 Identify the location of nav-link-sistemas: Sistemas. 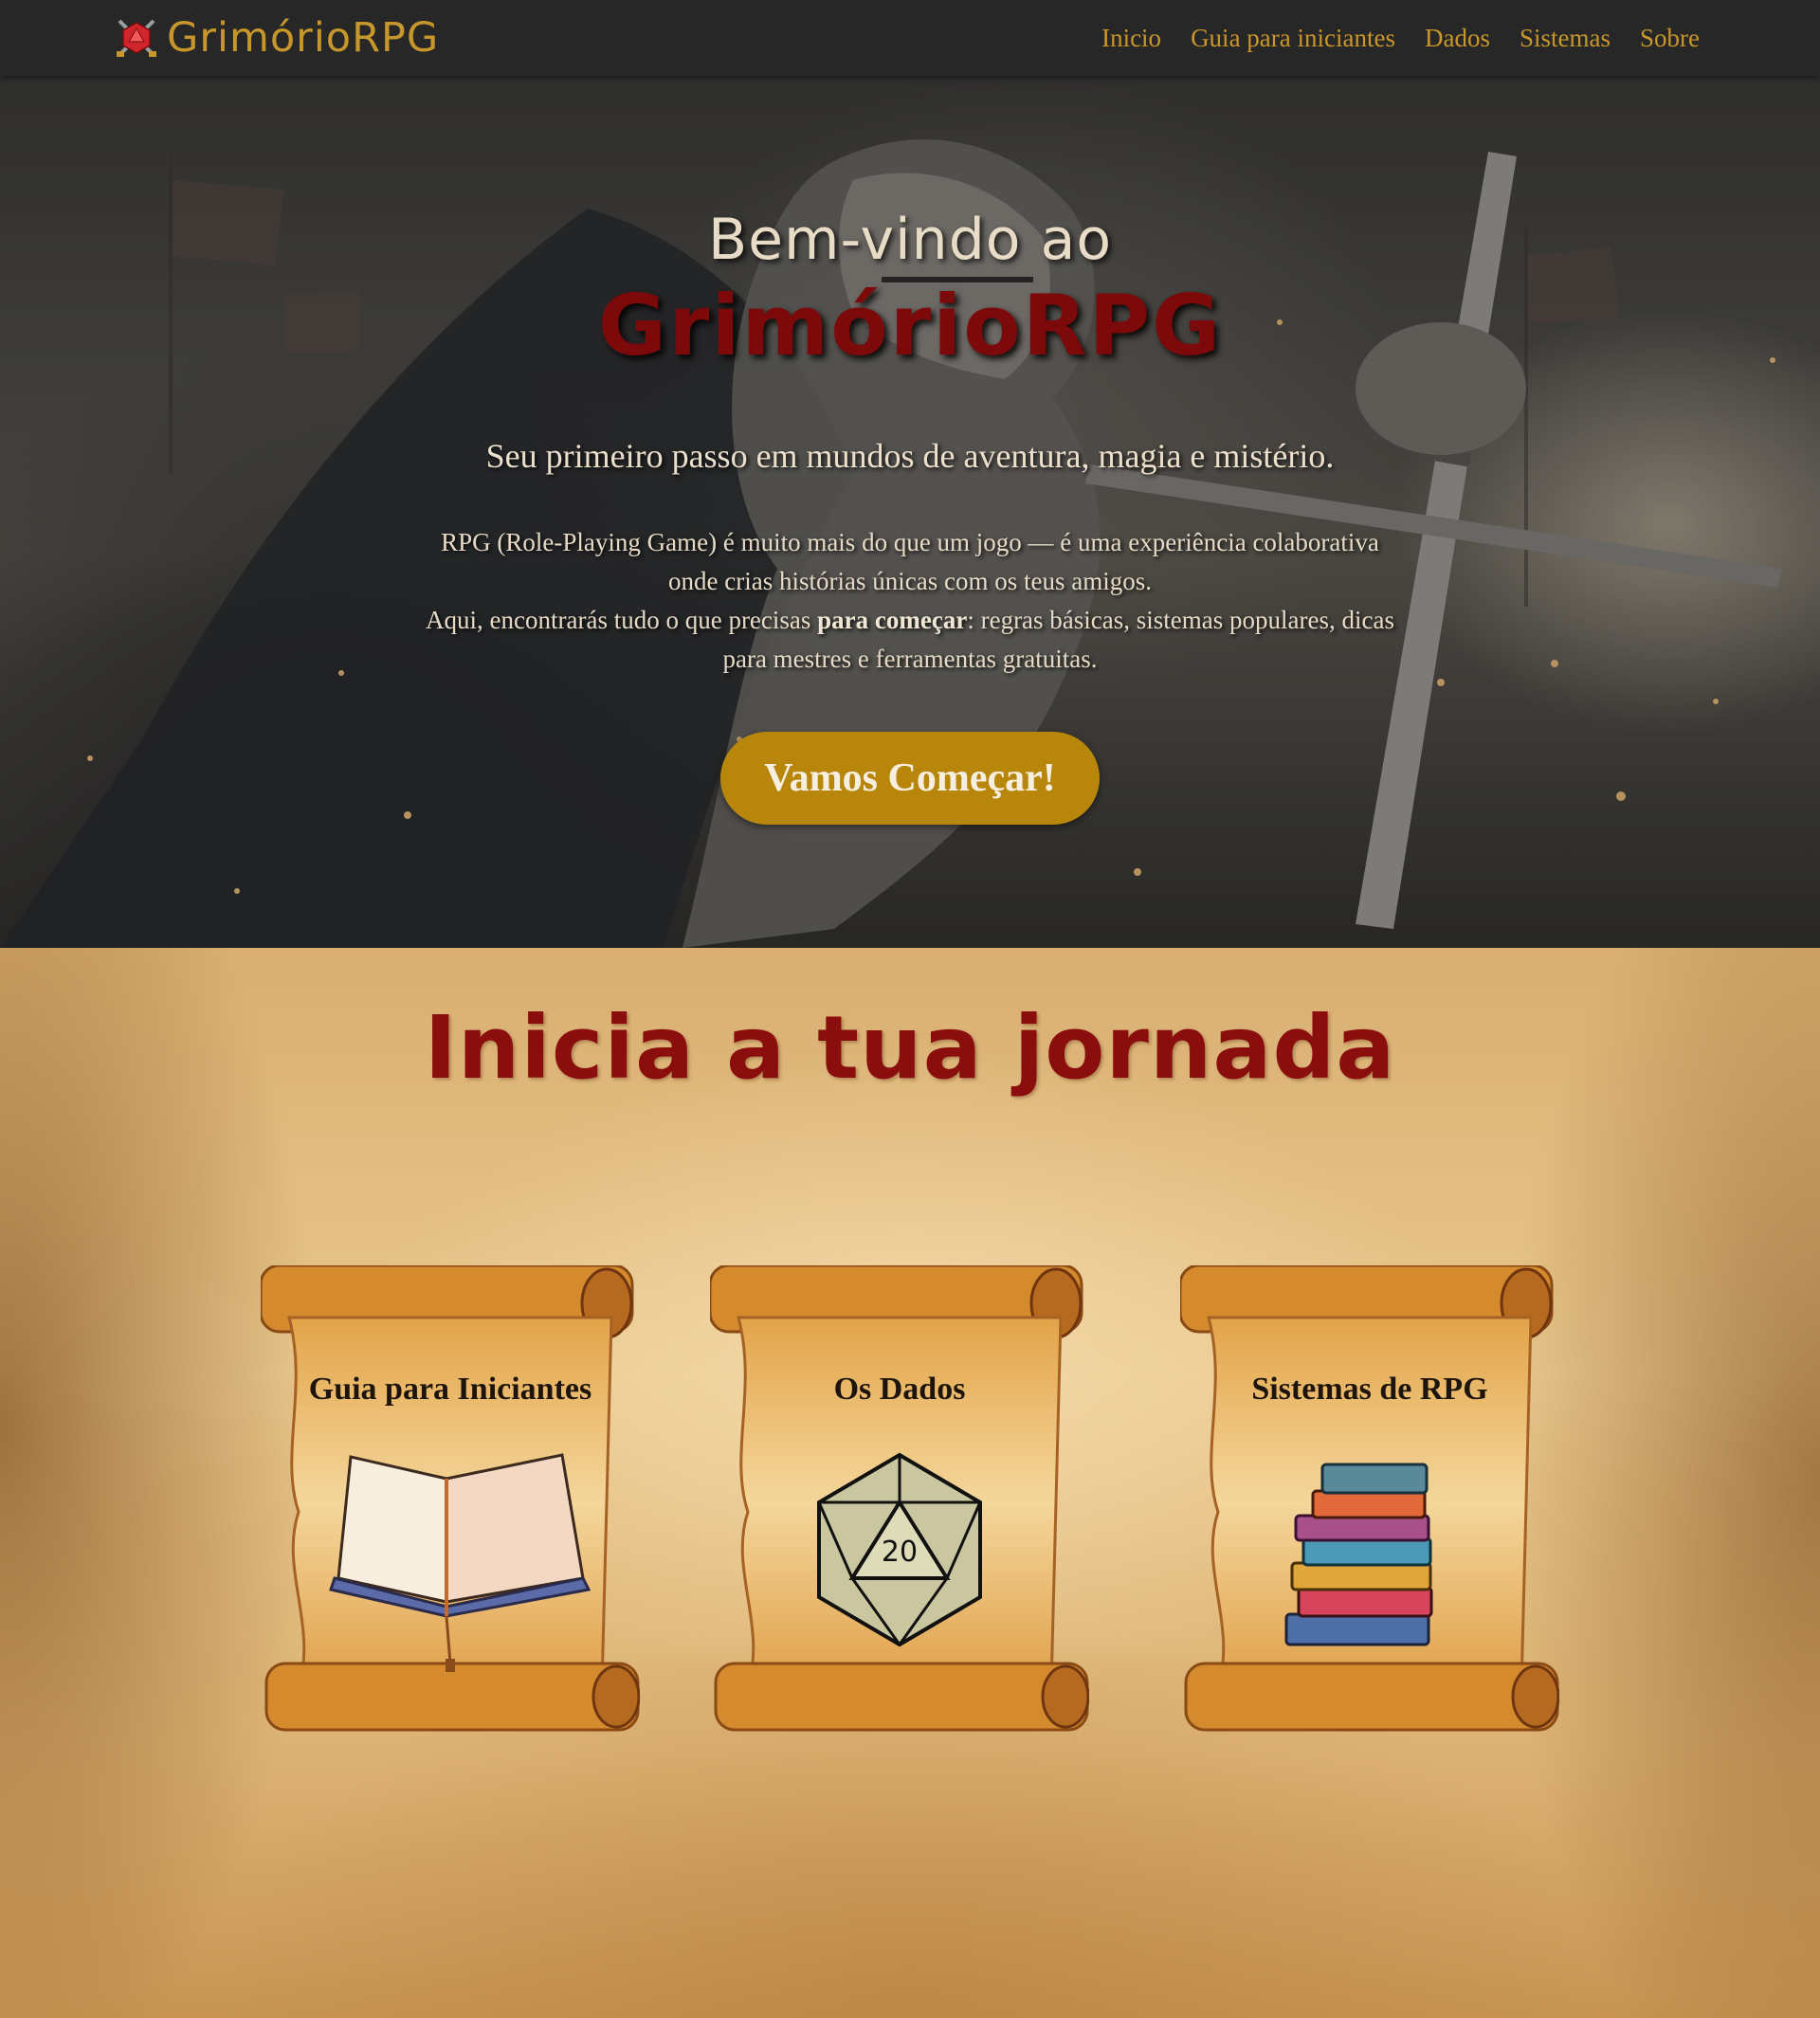
(1565, 39).